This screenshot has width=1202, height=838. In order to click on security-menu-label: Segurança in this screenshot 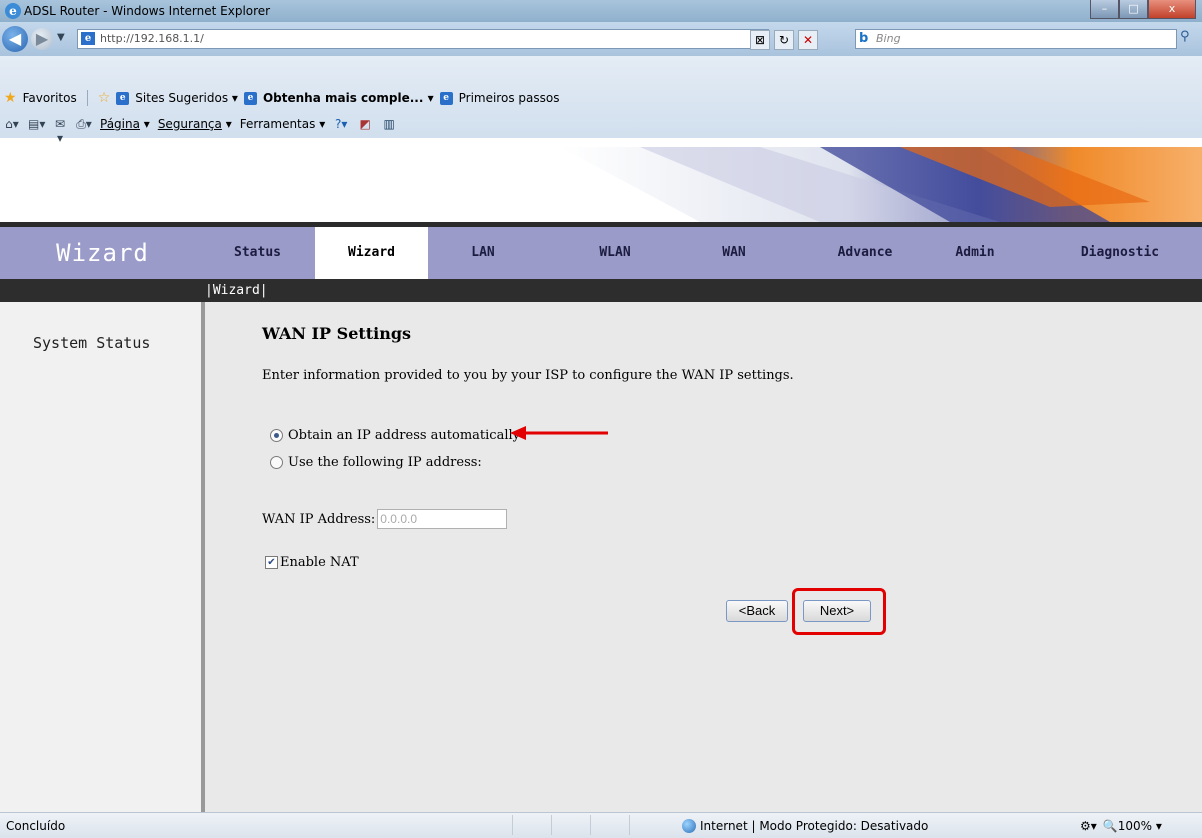, I will do `click(189, 124)`.